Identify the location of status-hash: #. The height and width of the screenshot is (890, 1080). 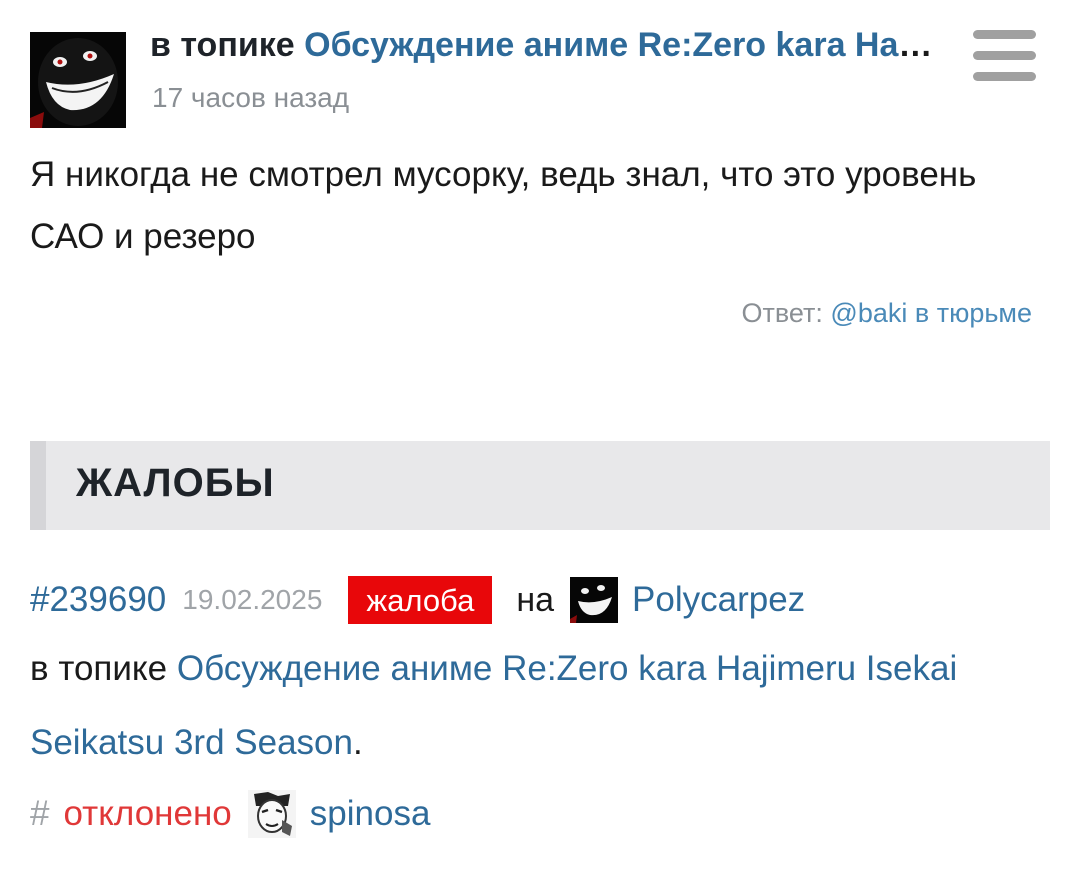
(40, 813).